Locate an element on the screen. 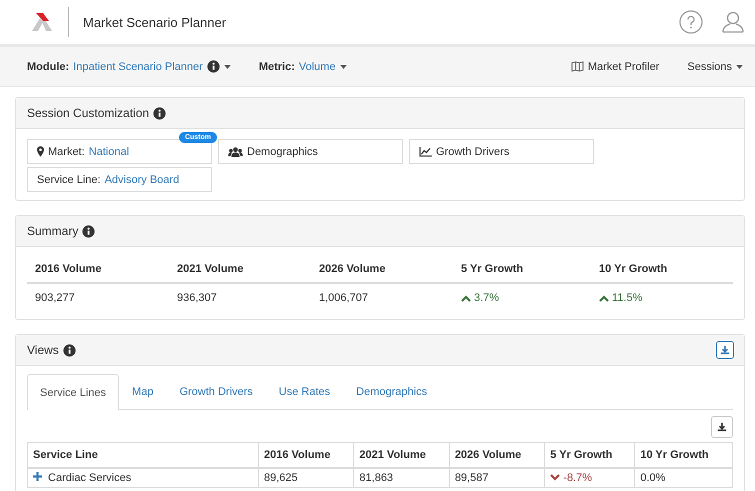 The width and height of the screenshot is (755, 491). app-title: Market Scenario Planner is located at coordinates (154, 22).